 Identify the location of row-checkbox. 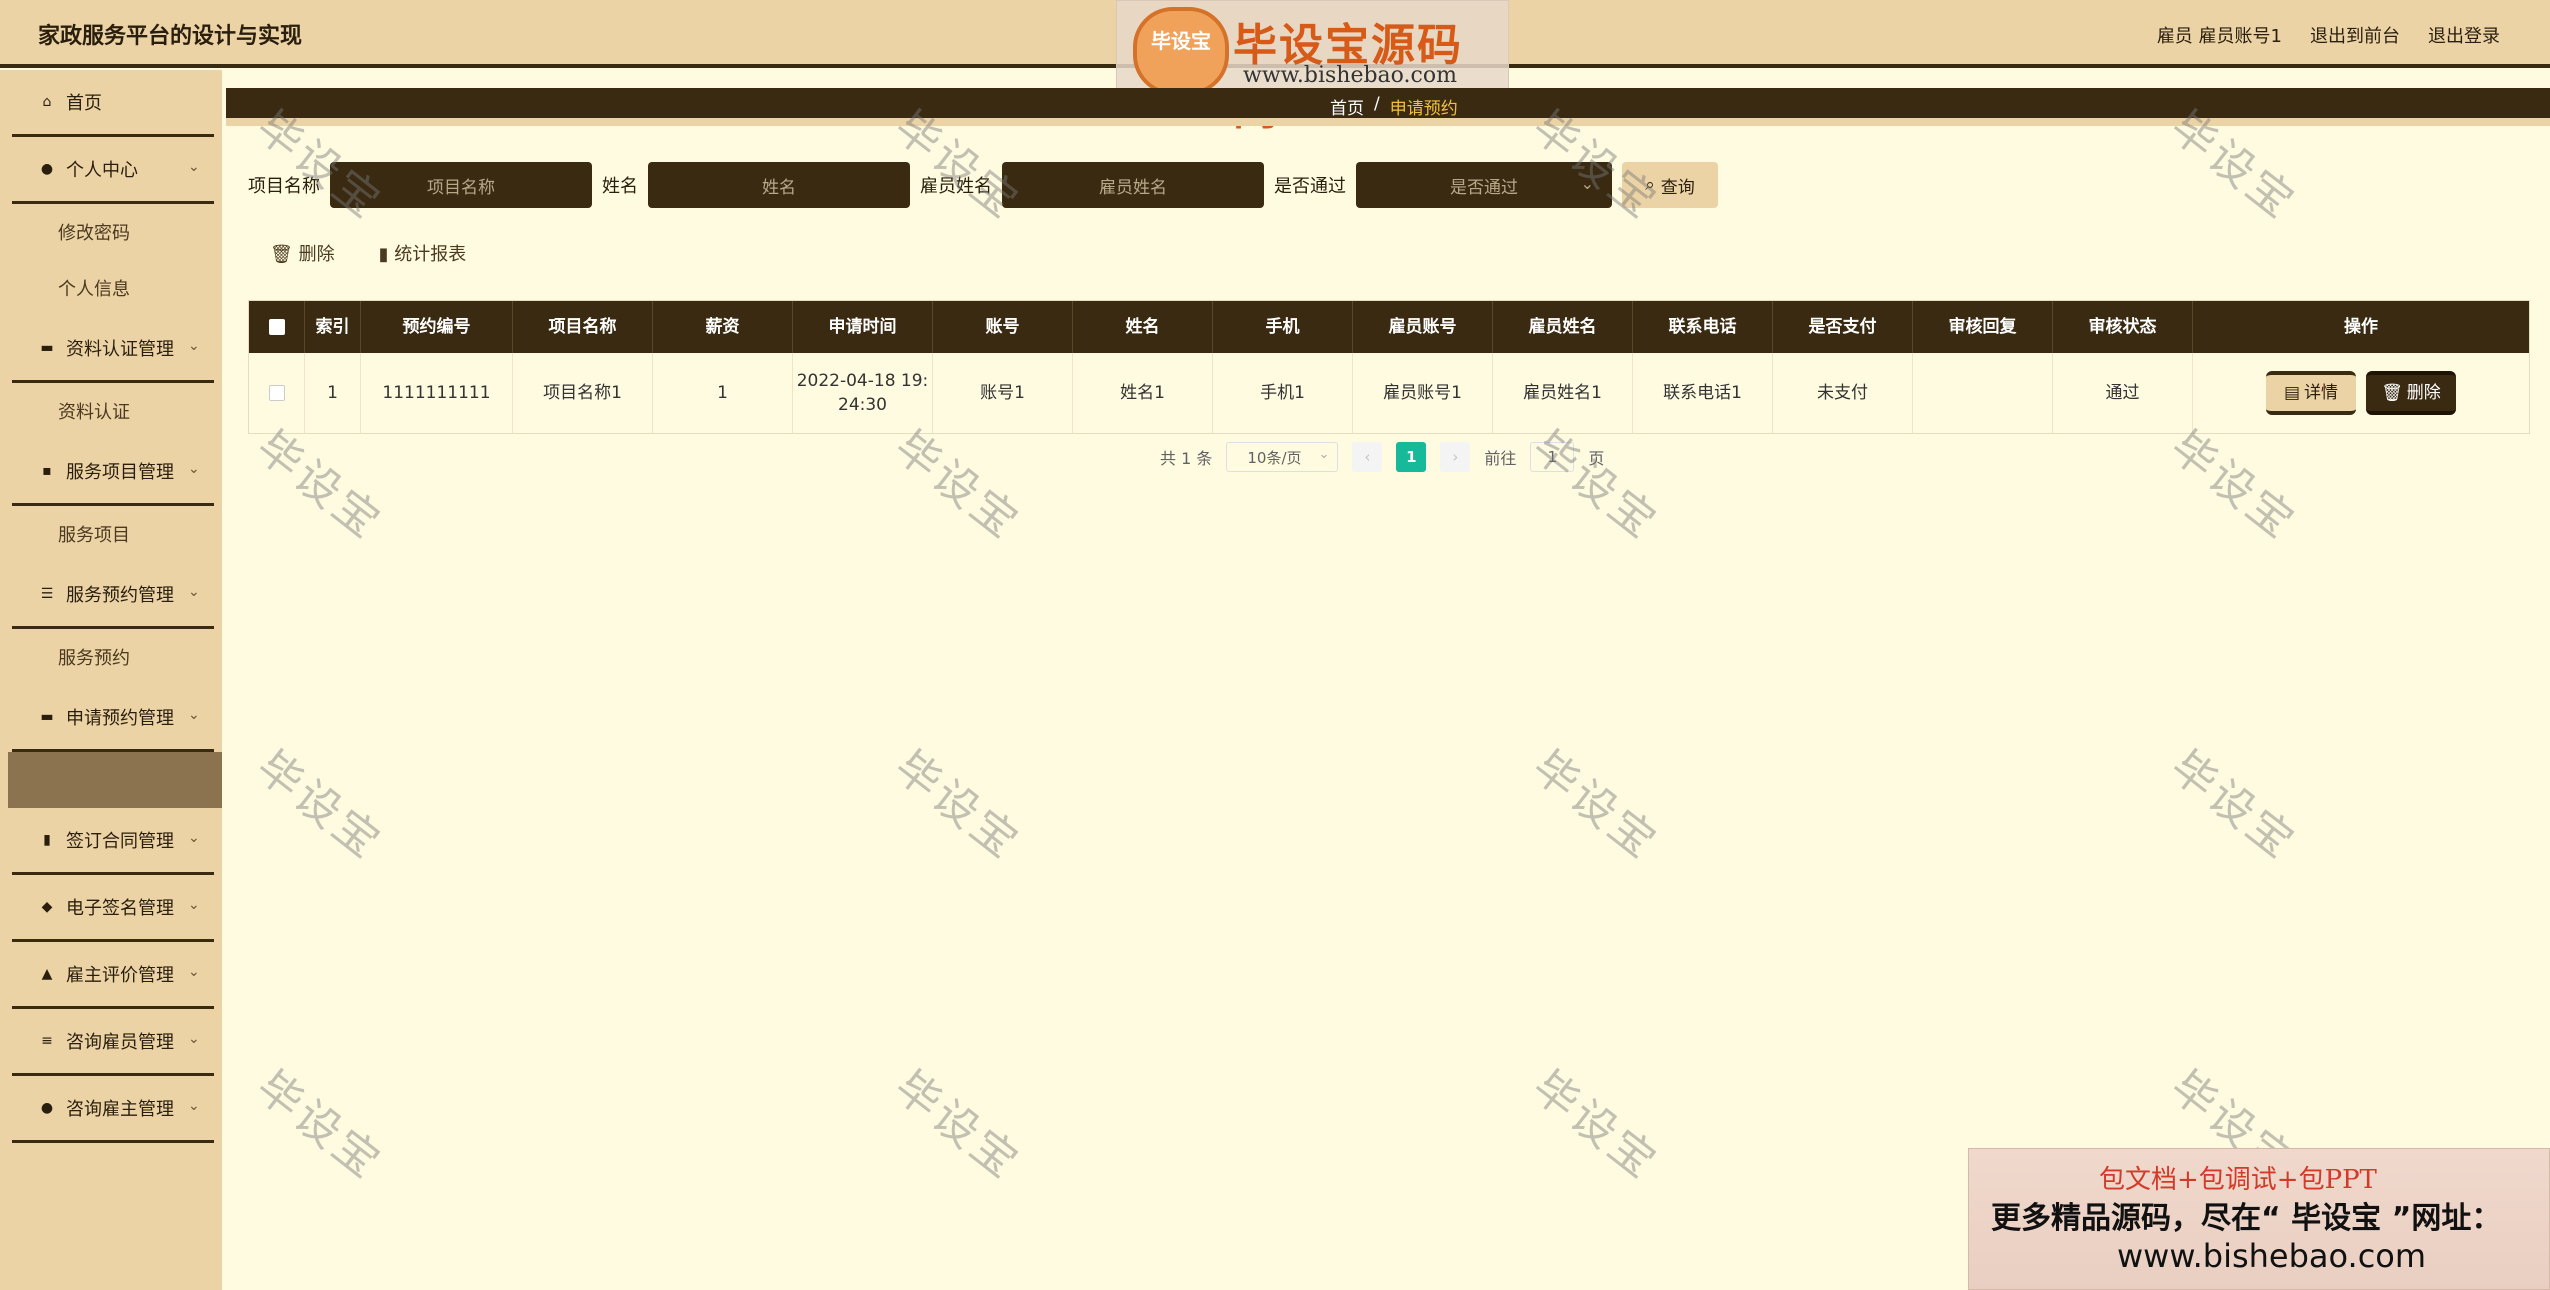
(276, 393).